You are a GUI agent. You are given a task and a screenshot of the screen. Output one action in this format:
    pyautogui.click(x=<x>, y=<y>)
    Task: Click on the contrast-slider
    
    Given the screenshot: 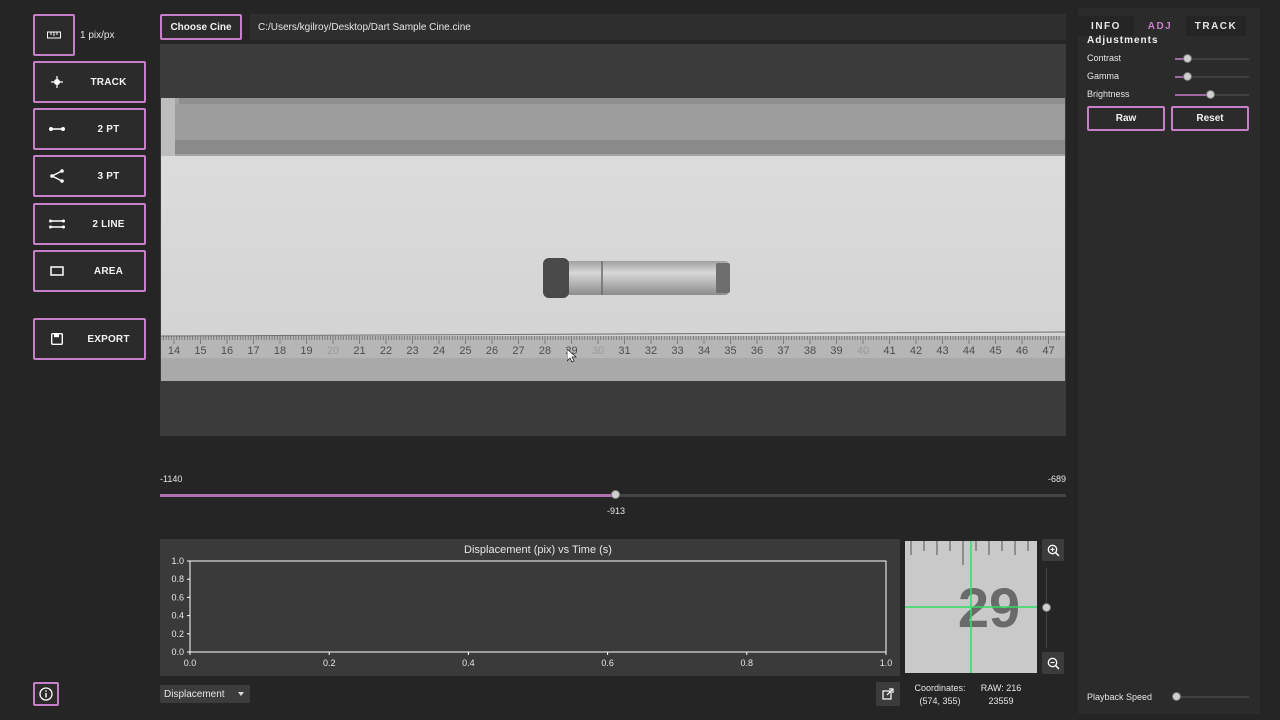 What is the action you would take?
    pyautogui.click(x=1212, y=58)
    